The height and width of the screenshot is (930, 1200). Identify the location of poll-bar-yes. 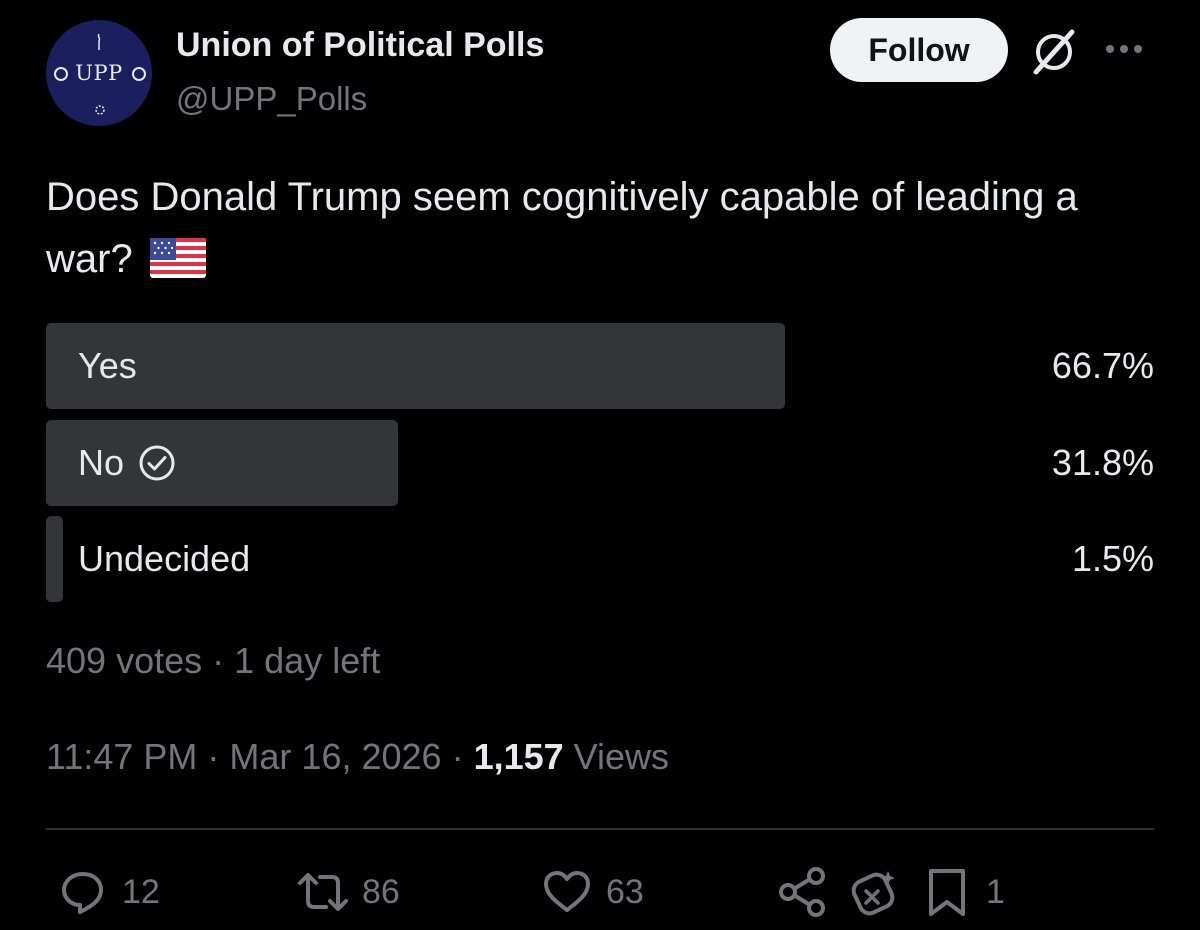
(415, 366).